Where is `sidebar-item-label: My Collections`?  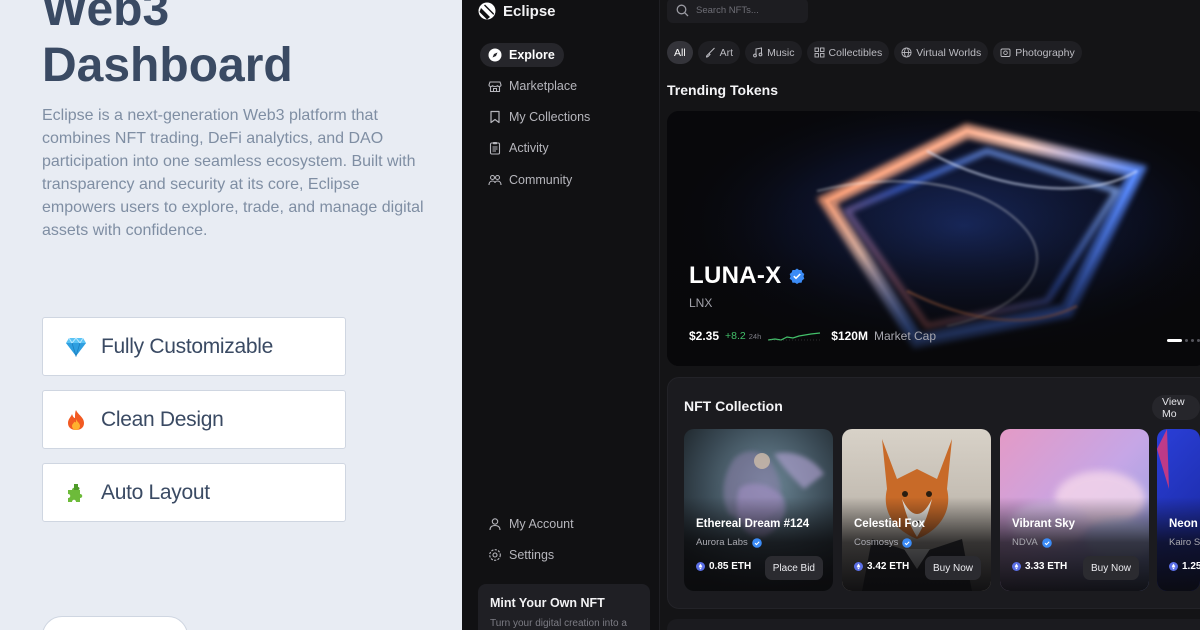 sidebar-item-label: My Collections is located at coordinates (550, 117).